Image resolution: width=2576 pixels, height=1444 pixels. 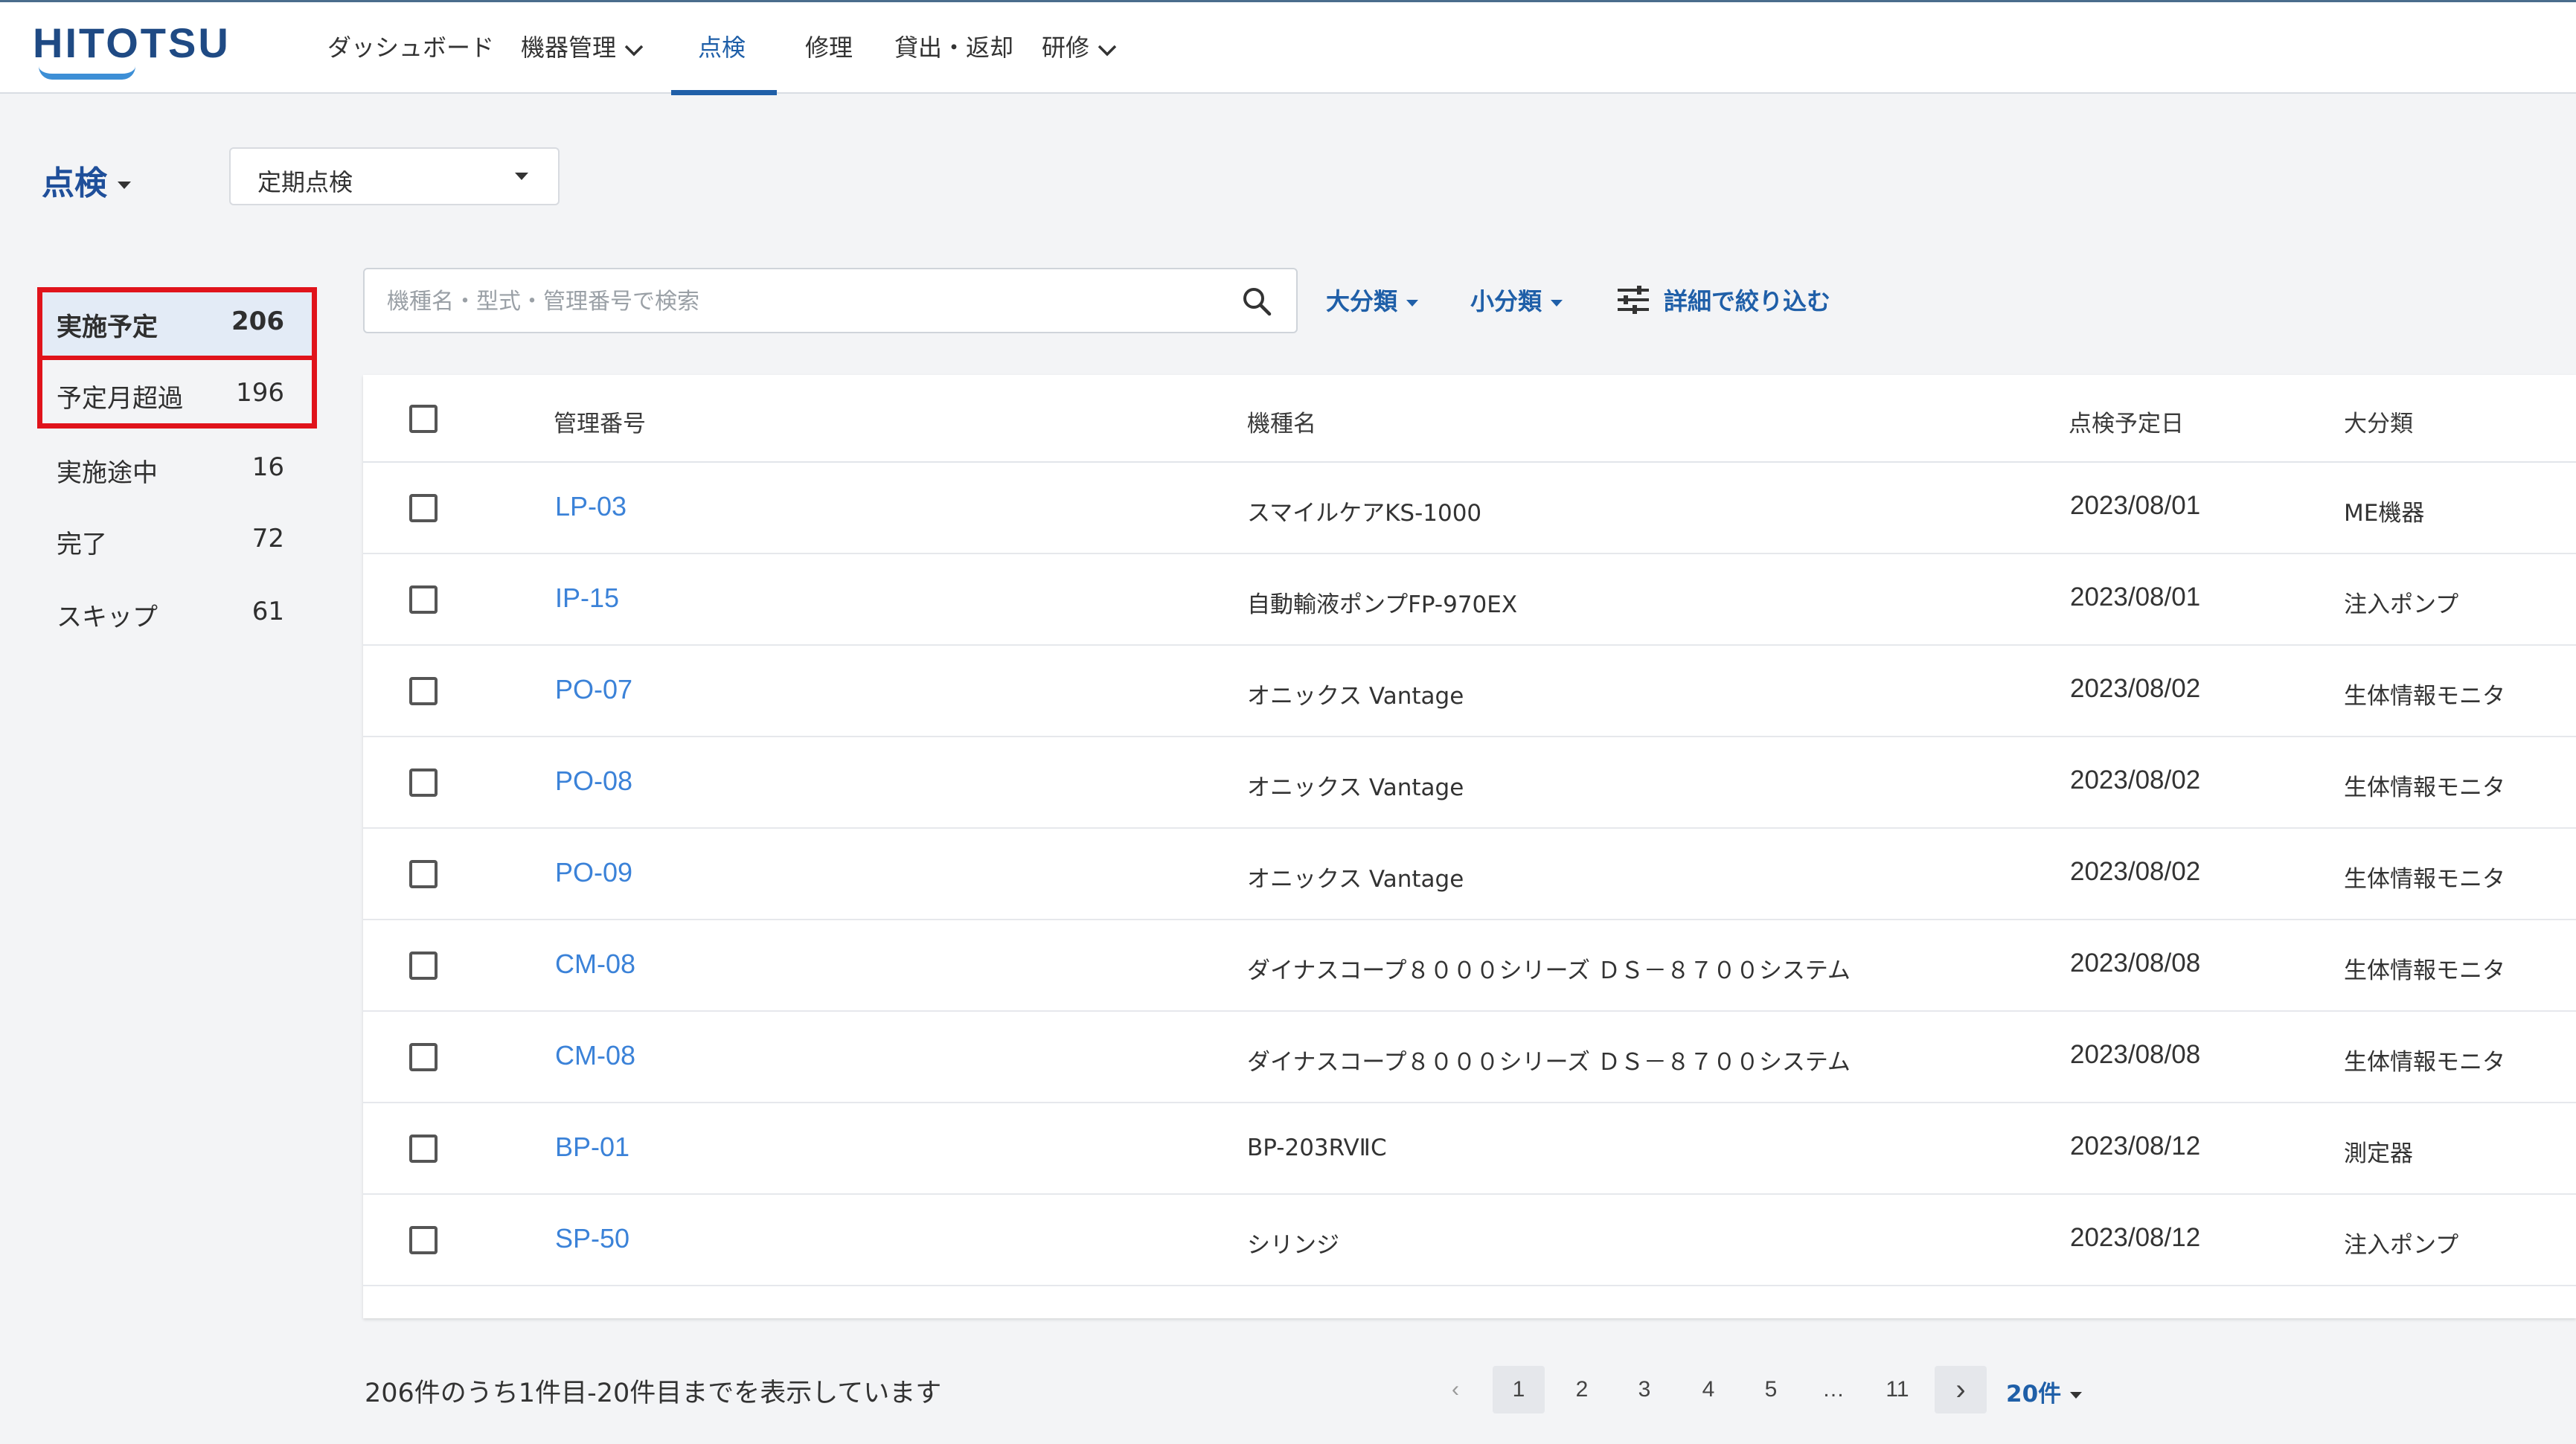 I want to click on detail-filter-button: 詳細で絞り込む, so click(x=1723, y=302).